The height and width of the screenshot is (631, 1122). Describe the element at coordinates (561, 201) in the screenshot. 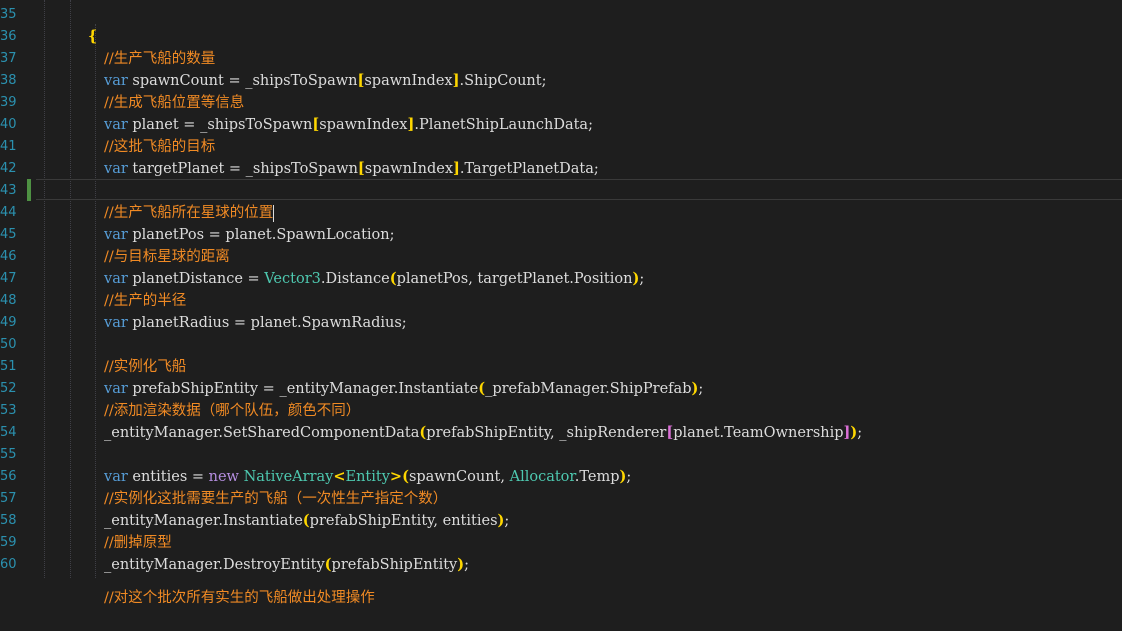

I see `code-line-current: //生产飞船所在星球的位置` at that location.